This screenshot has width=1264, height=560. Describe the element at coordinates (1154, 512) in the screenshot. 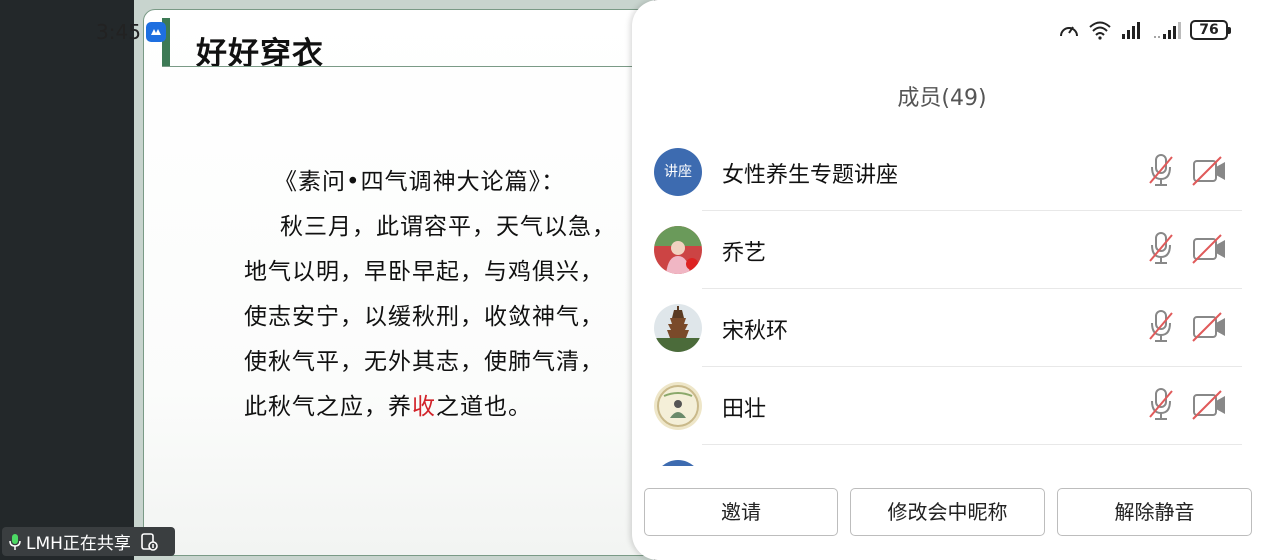

I see `unmute-button: 解除静音` at that location.